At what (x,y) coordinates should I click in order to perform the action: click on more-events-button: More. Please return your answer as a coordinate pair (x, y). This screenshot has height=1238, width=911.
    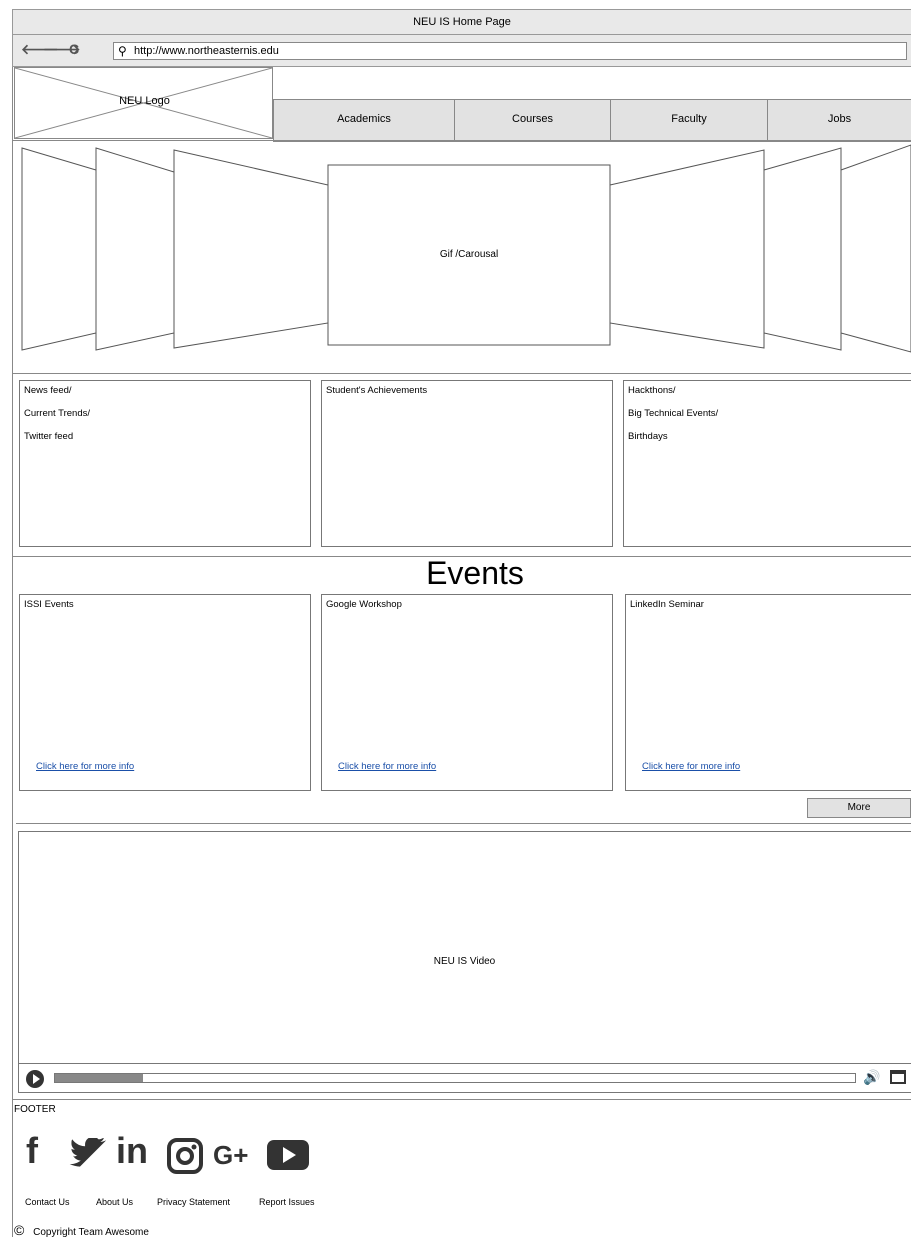
    Looking at the image, I should click on (859, 808).